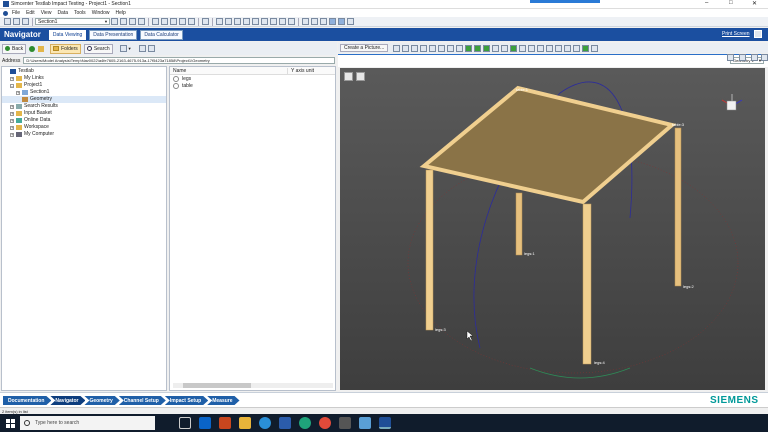  Describe the element at coordinates (754, 57) in the screenshot. I see `window-tile-icon` at that location.